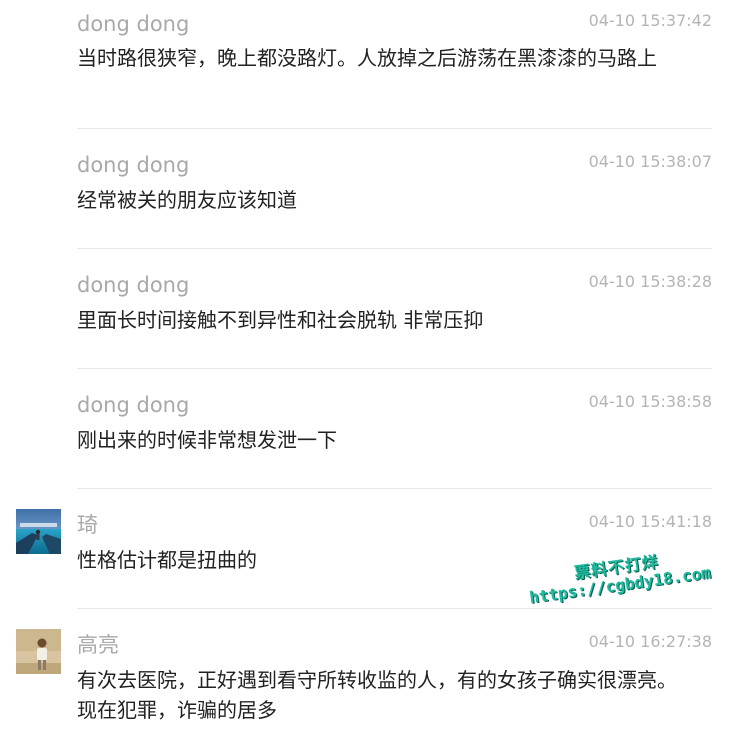  I want to click on person-photo-avatar, so click(38, 651).